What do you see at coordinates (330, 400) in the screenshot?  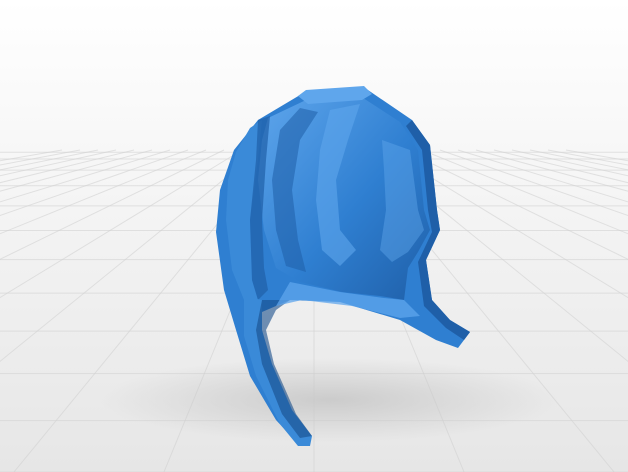 I see `model-shadow` at bounding box center [330, 400].